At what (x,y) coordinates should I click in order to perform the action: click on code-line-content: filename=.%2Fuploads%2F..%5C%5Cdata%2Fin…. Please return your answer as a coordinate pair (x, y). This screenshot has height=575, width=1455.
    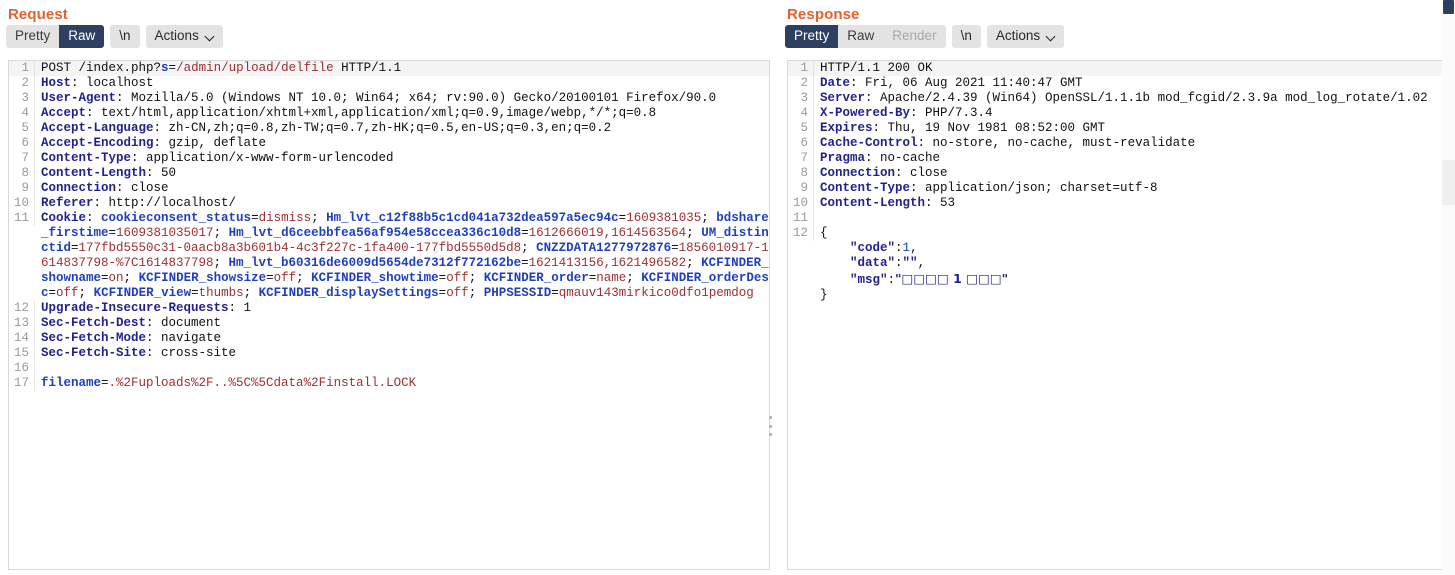
    Looking at the image, I should click on (402, 383).